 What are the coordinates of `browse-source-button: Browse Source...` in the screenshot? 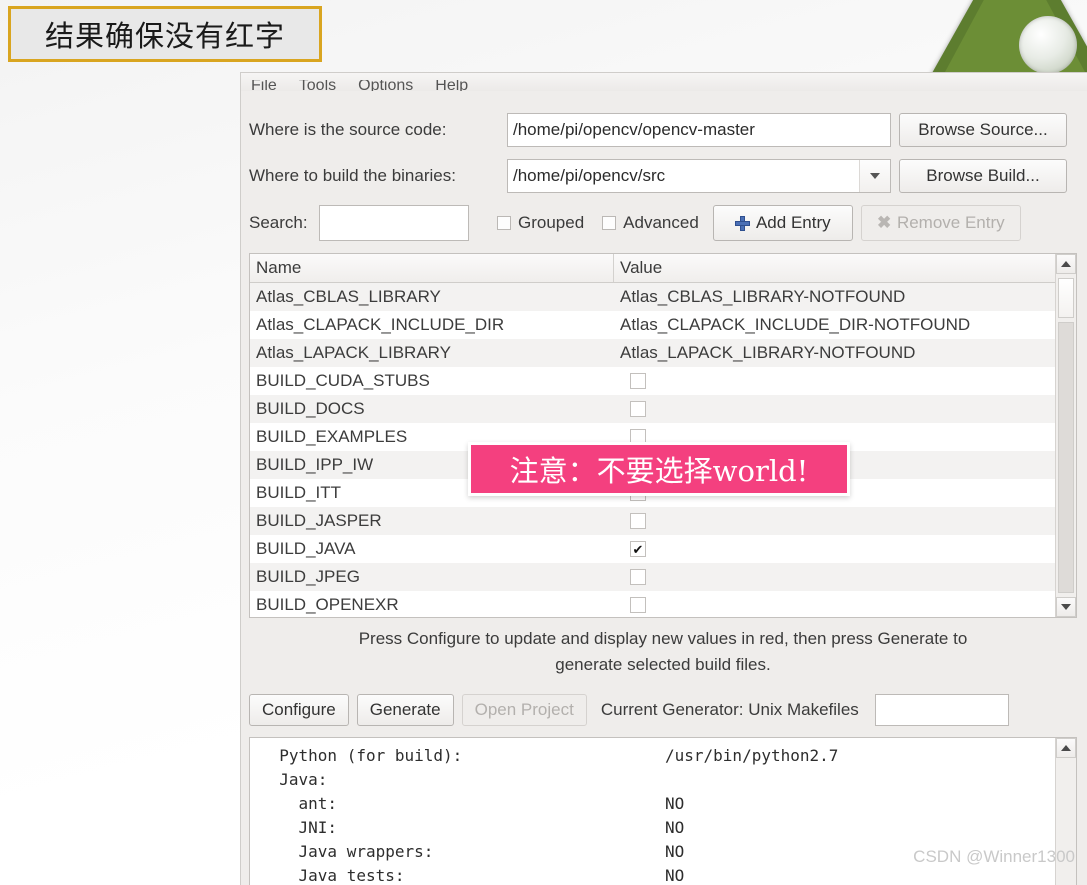 It's located at (983, 130).